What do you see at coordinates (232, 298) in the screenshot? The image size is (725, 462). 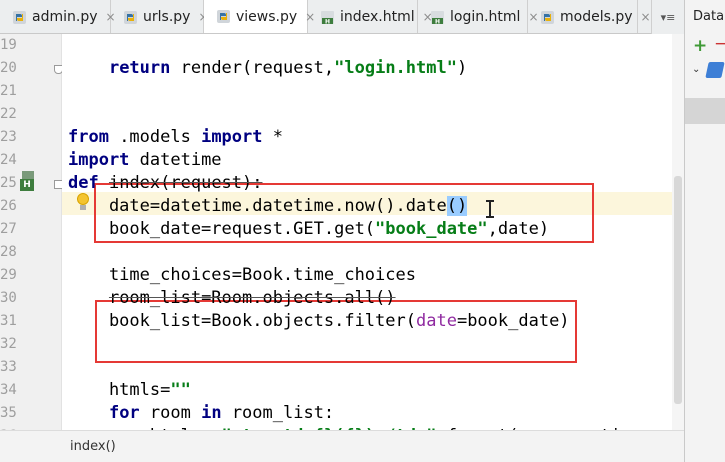 I see `code-line: room_list=Room.objects.all()` at bounding box center [232, 298].